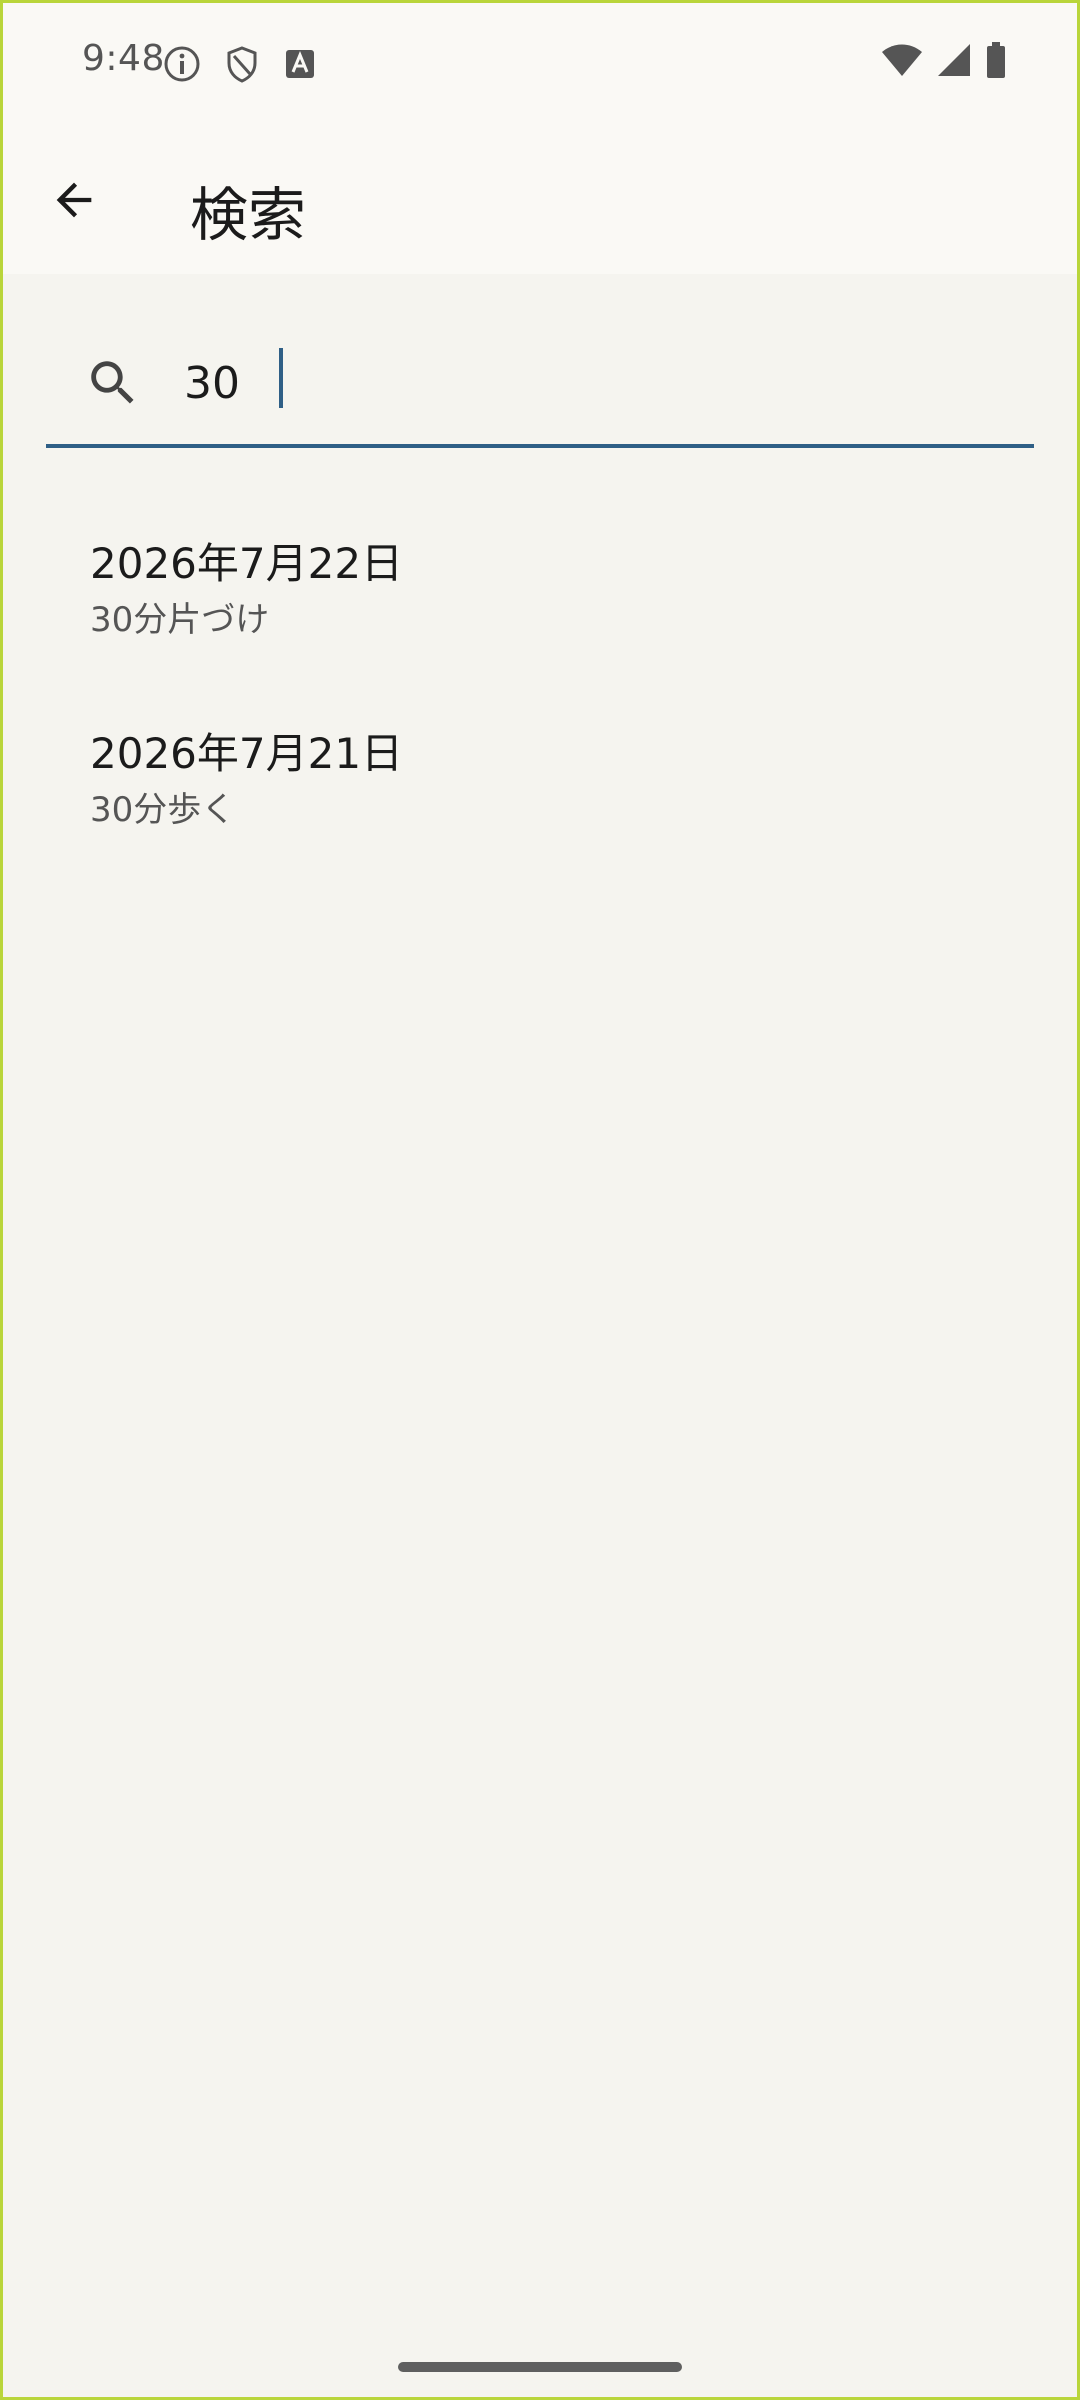 Image resolution: width=1080 pixels, height=2400 pixels. Describe the element at coordinates (182, 64) in the screenshot. I see `info-icon` at that location.